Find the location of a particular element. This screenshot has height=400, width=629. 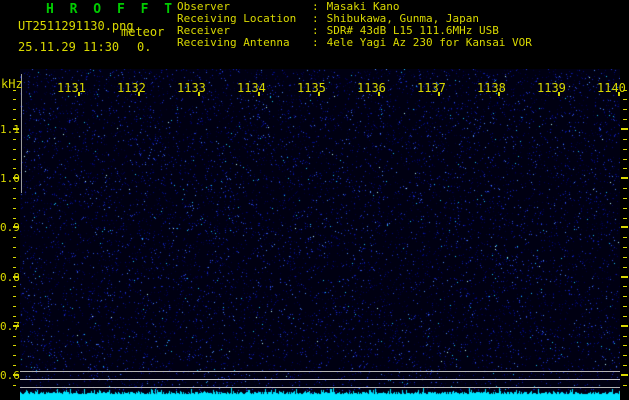

freq-axis-unit-label: kHz is located at coordinates (12, 84).